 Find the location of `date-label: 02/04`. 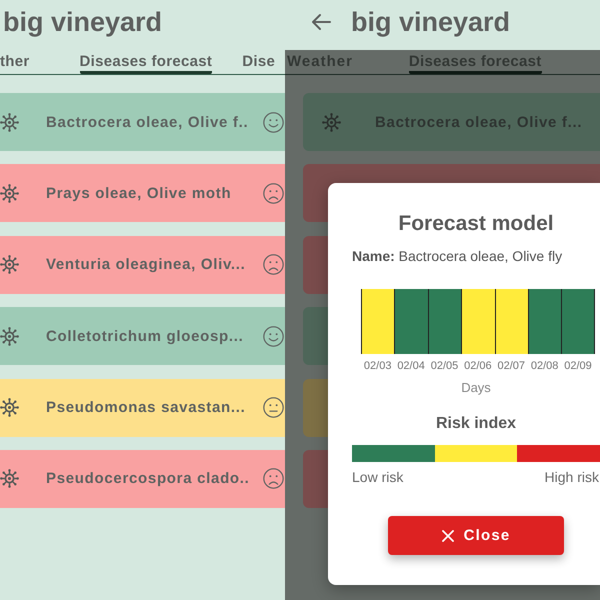

date-label: 02/04 is located at coordinates (411, 366).